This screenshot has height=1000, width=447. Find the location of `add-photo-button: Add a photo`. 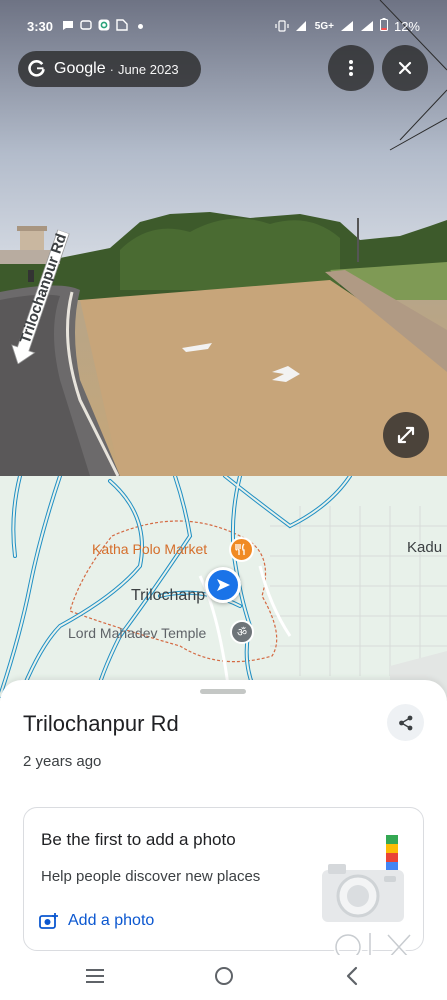

add-photo-button: Add a photo is located at coordinates (96, 921).